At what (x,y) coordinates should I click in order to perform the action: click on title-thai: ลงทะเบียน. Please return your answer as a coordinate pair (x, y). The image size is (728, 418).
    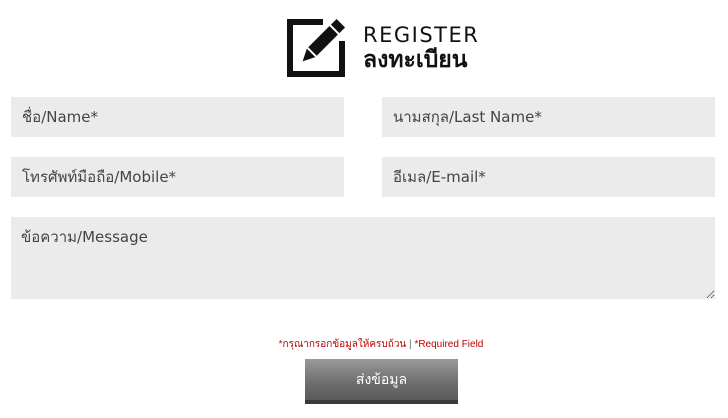
    Looking at the image, I should click on (415, 59).